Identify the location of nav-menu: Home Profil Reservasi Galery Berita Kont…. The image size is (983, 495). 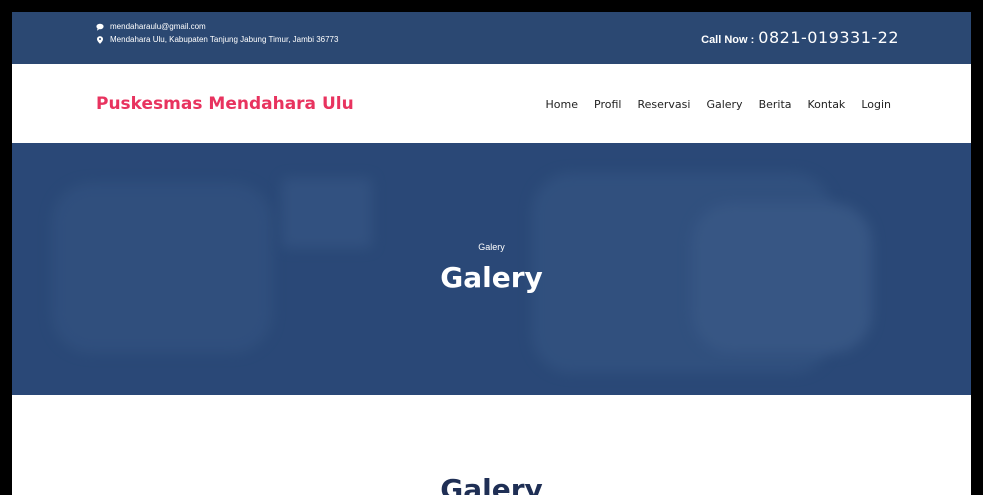
(718, 104).